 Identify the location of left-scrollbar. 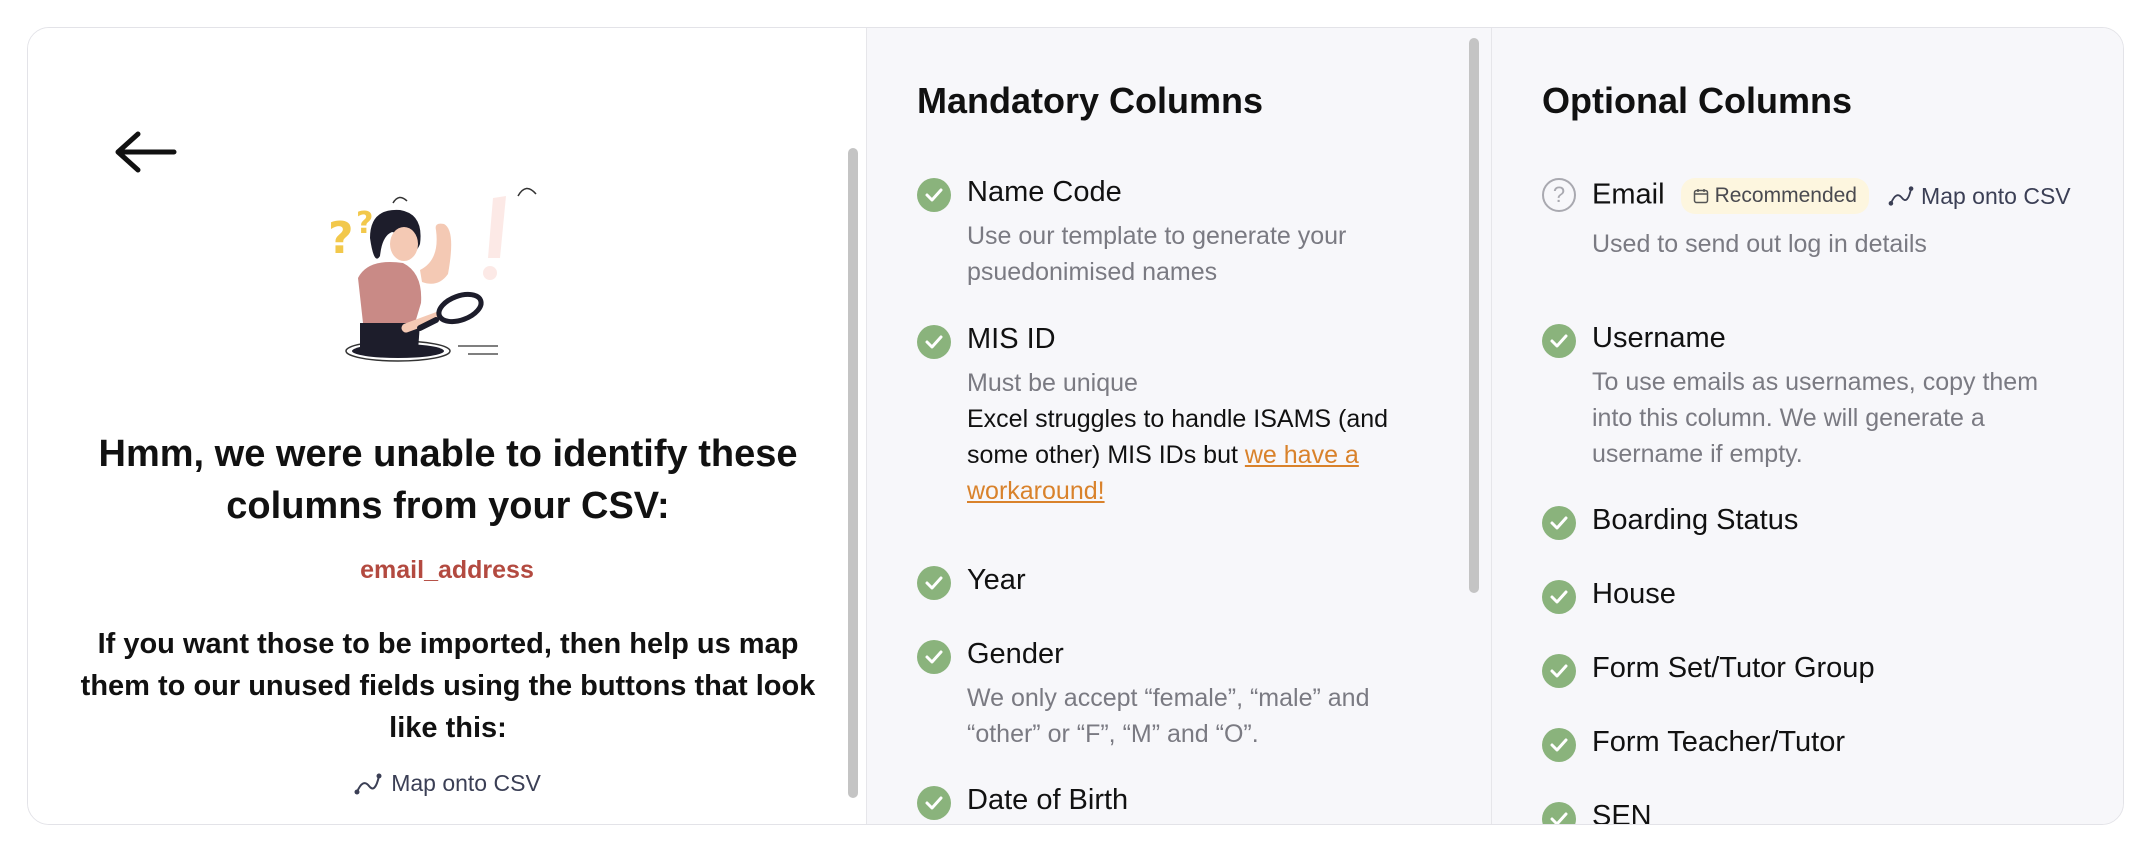
(853, 473).